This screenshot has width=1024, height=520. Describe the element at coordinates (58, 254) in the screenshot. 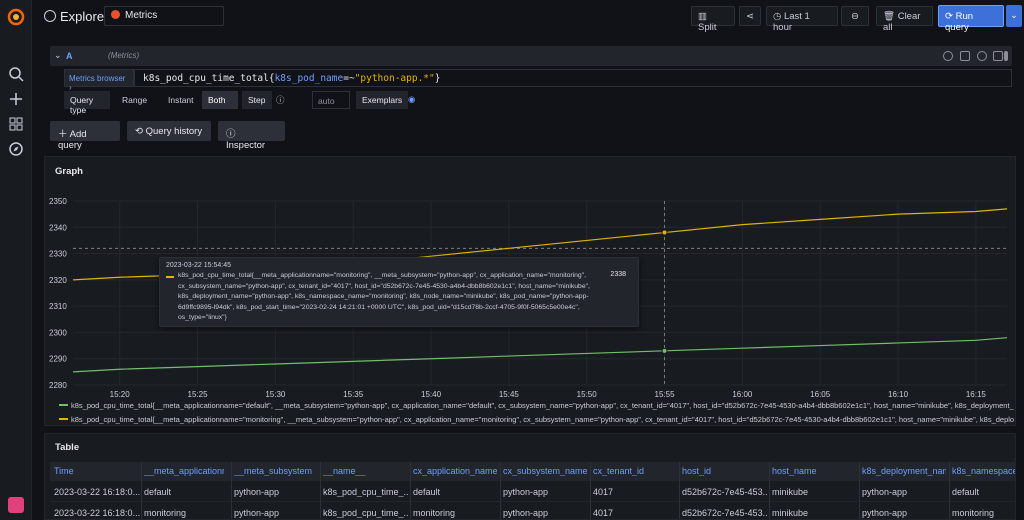

I see `y-tick-label: 2330` at that location.